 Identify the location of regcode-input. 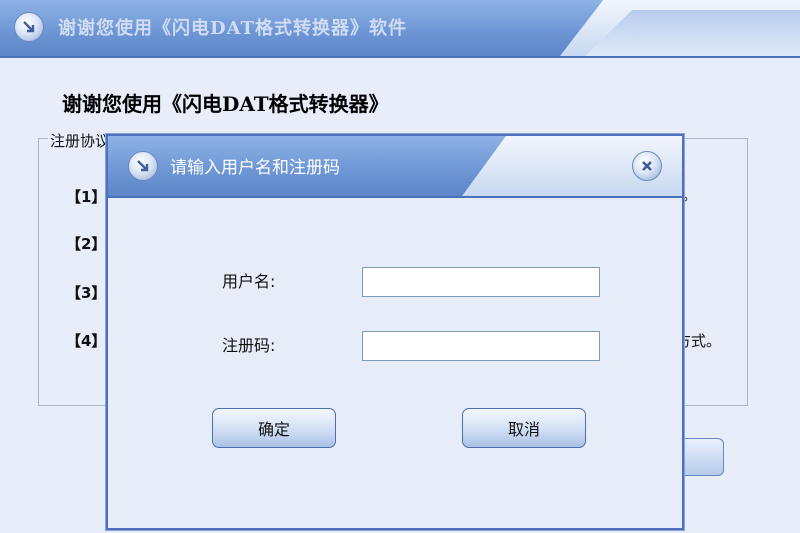
(481, 346).